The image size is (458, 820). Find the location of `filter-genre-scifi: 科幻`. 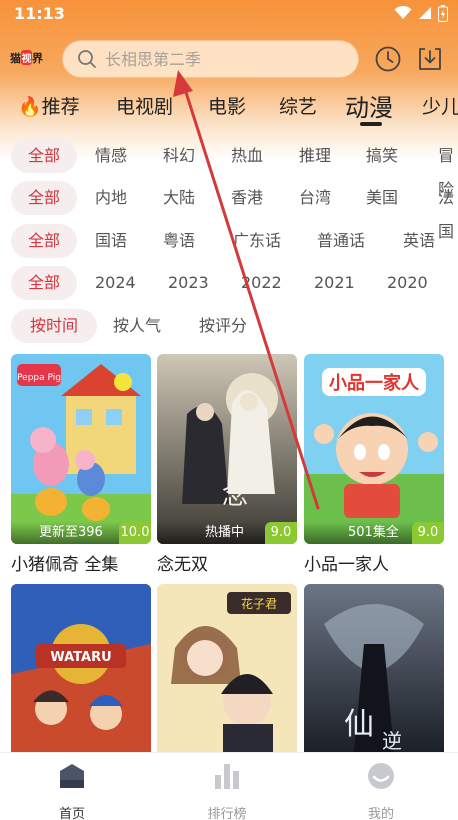

filter-genre-scifi: 科幻 is located at coordinates (179, 156).